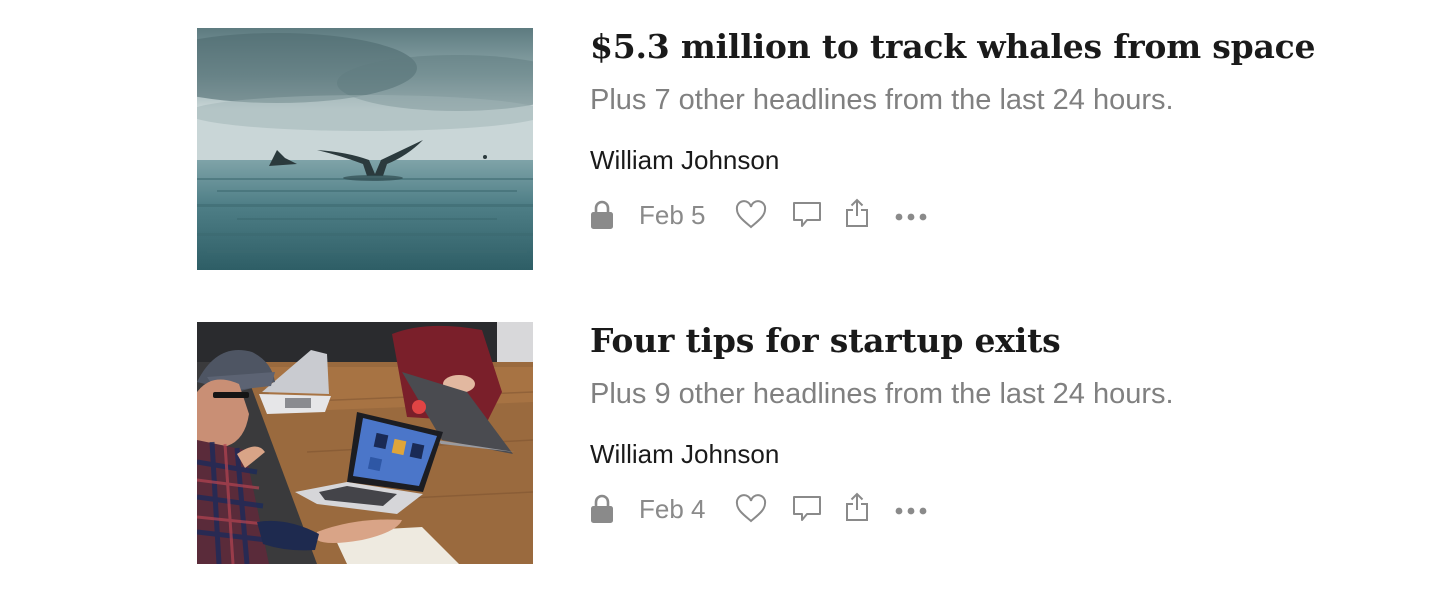 This screenshot has height=590, width=1438. Describe the element at coordinates (672, 509) in the screenshot. I see `post-date: Feb 4` at that location.